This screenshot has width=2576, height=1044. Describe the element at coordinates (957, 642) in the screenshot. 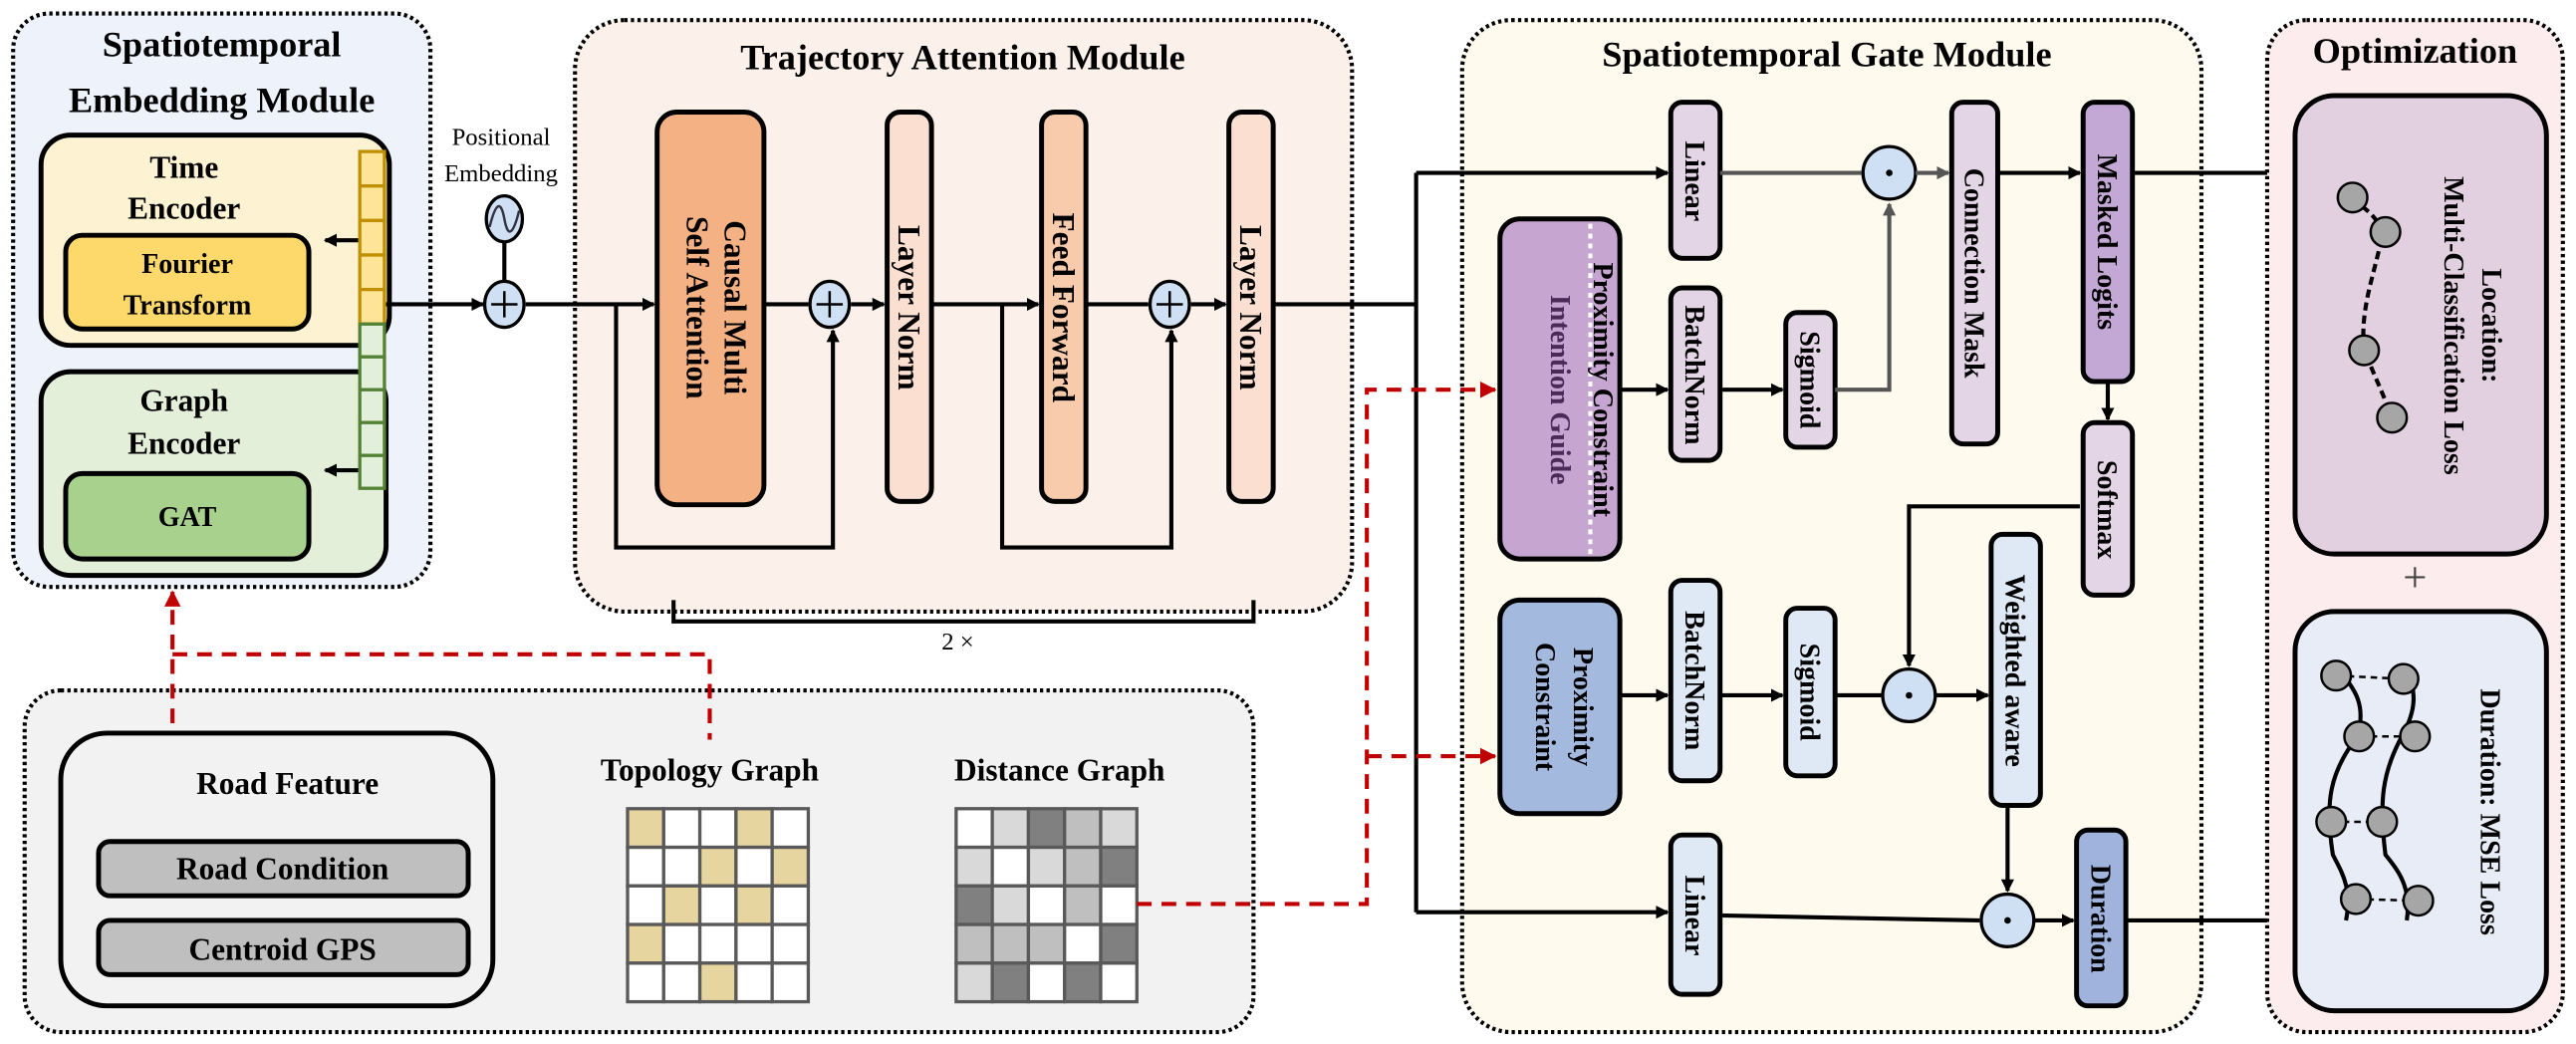

I see `repeat-label: 2 ×` at that location.